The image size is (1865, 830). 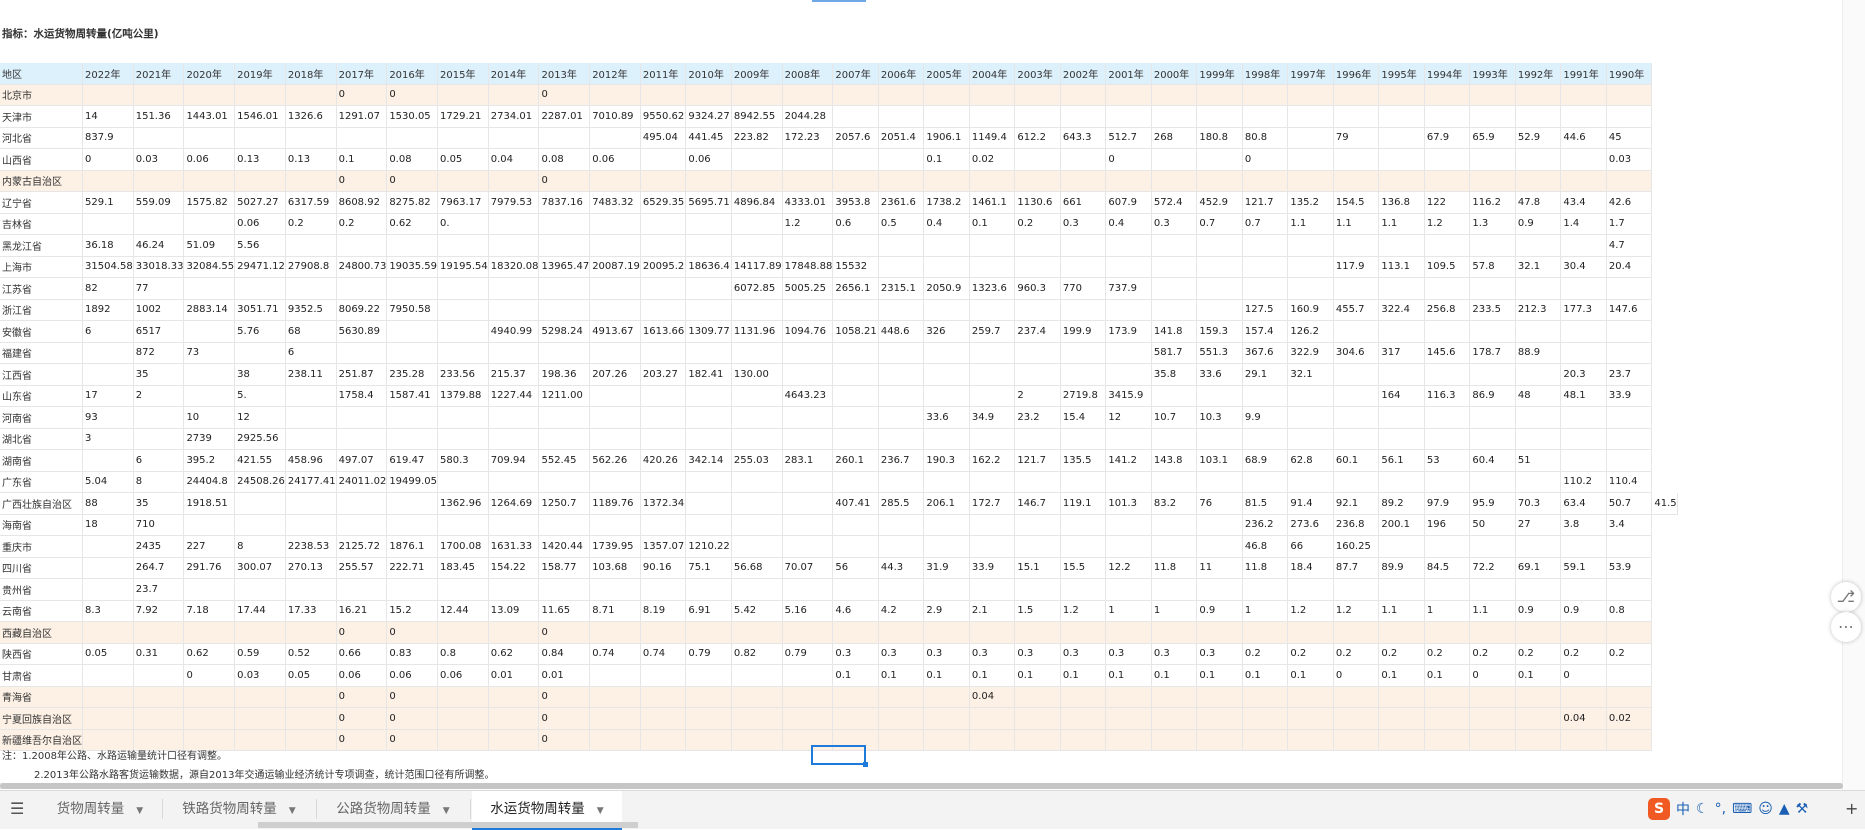 I want to click on region-cell: 天津市, so click(x=41, y=116).